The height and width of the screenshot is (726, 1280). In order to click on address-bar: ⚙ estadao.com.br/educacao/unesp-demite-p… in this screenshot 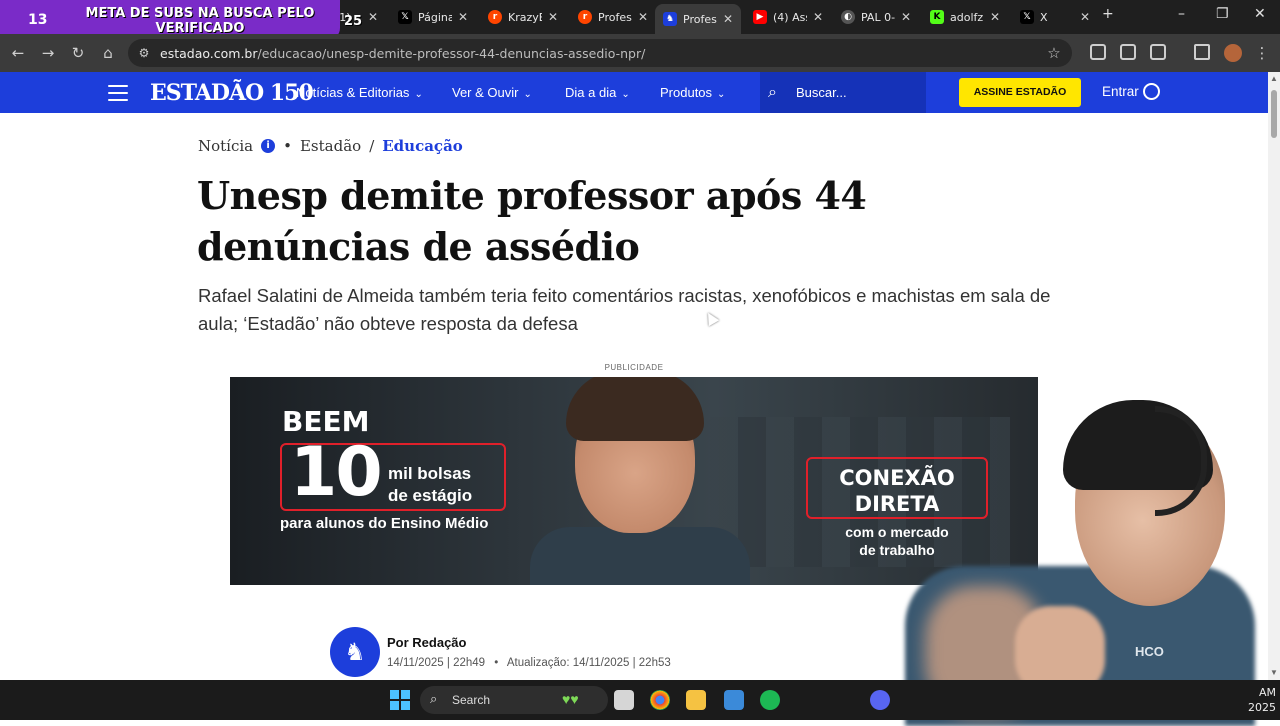, I will do `click(600, 53)`.